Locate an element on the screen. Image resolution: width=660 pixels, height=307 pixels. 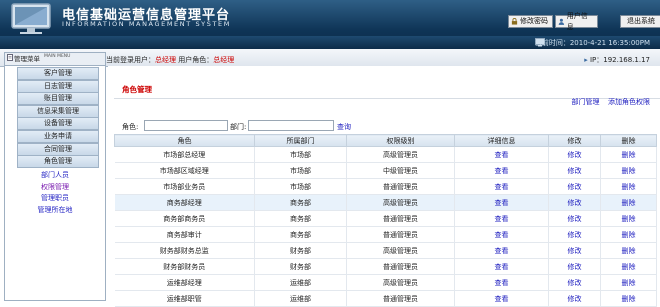
change-password-label: 修改密码 is located at coordinates (534, 21).